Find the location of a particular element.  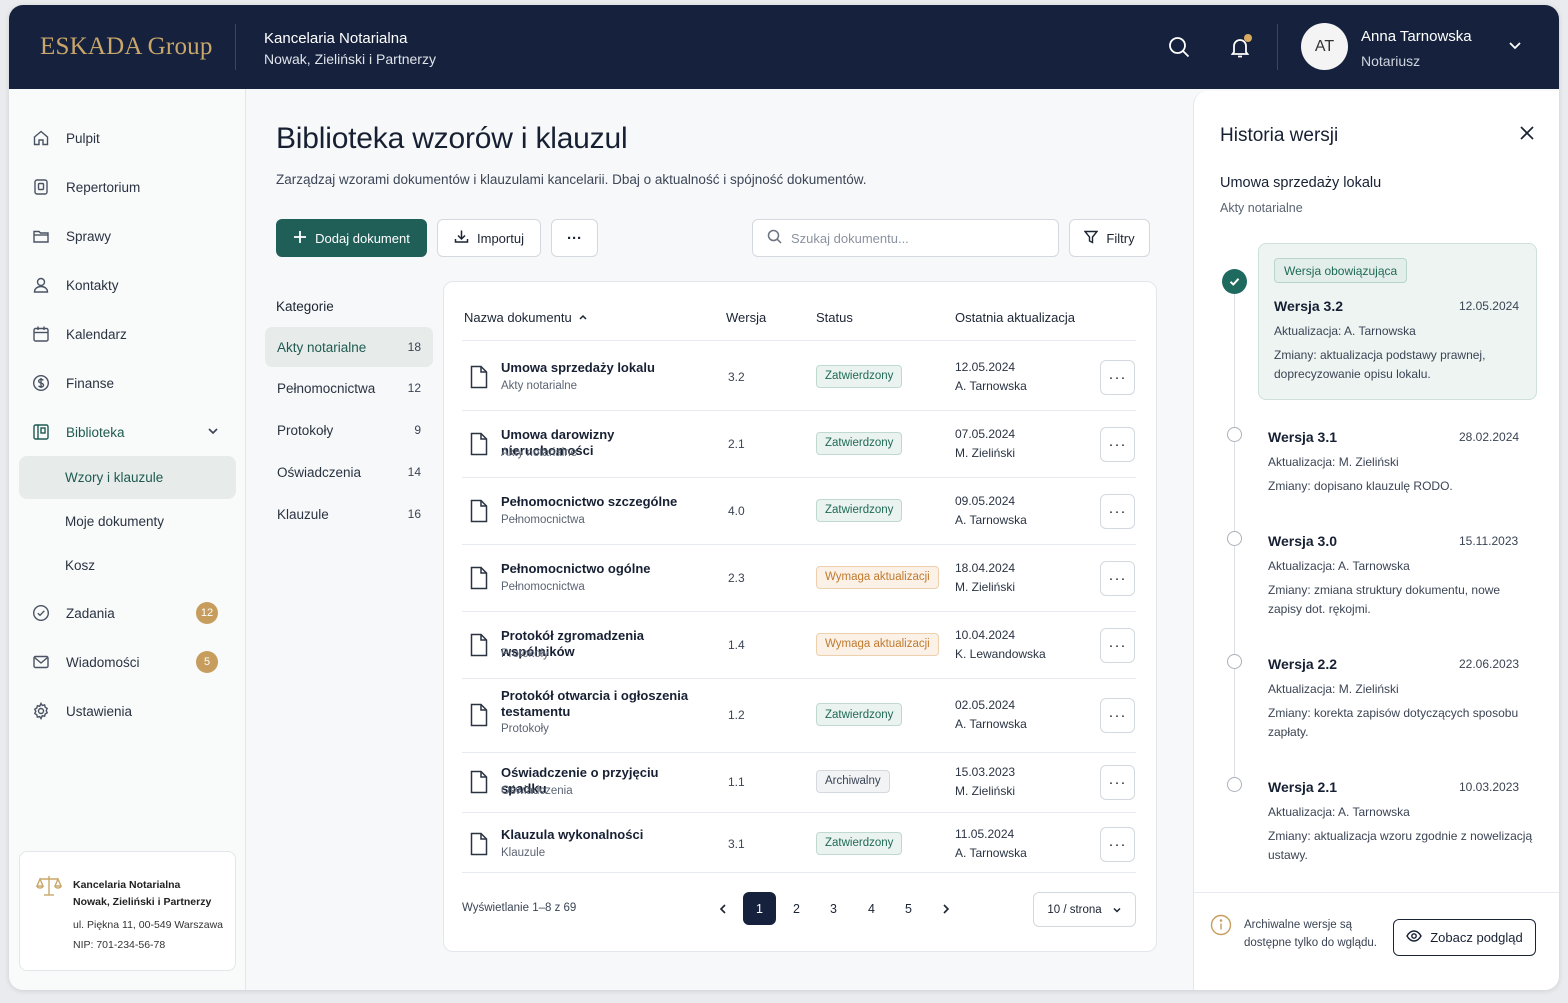

avatar: AT is located at coordinates (1324, 46).